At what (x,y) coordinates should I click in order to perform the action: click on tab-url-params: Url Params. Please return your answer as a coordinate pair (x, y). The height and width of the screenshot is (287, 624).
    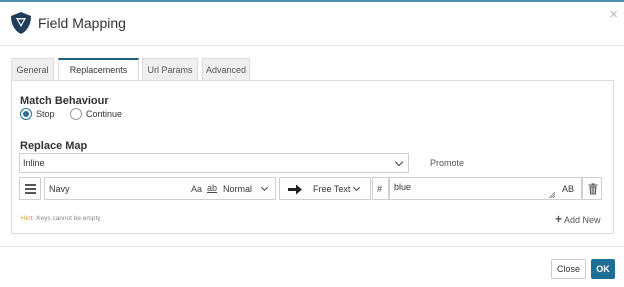
    Looking at the image, I should click on (170, 69).